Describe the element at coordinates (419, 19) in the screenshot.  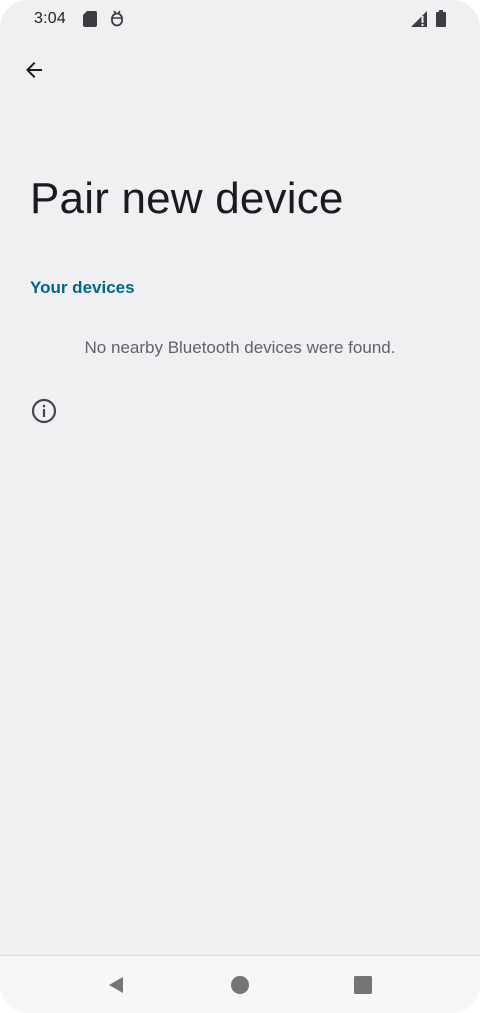
I see `signal-icon` at that location.